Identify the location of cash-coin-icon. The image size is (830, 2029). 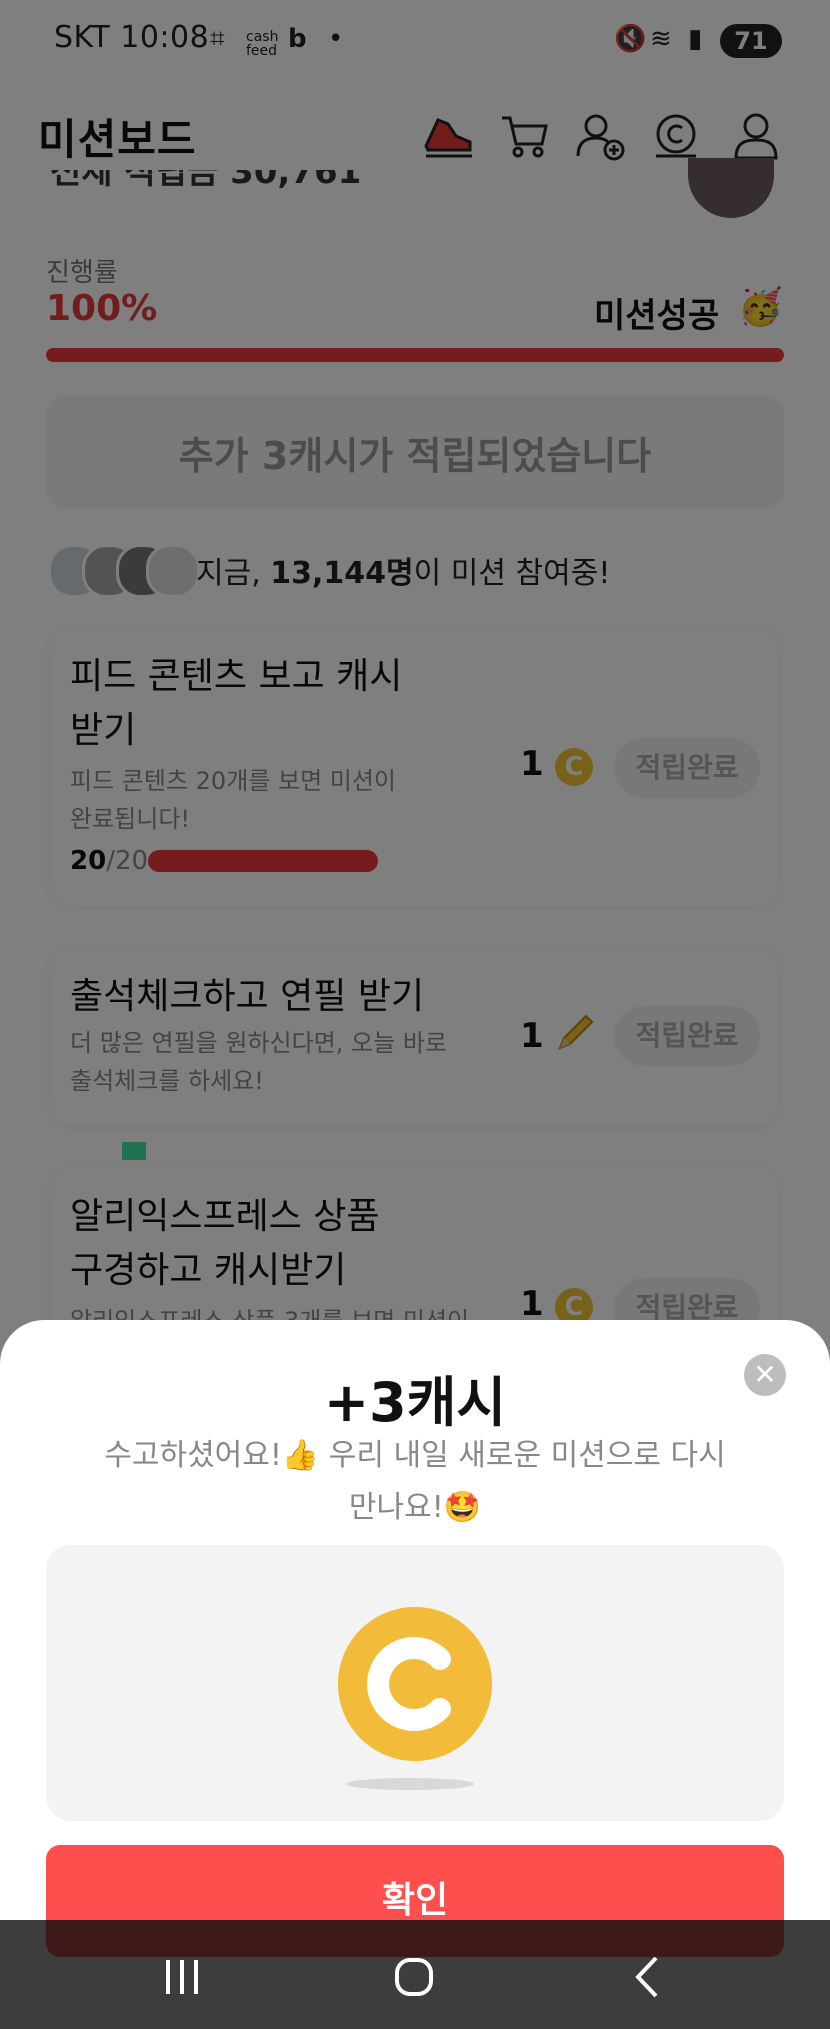
(415, 1684).